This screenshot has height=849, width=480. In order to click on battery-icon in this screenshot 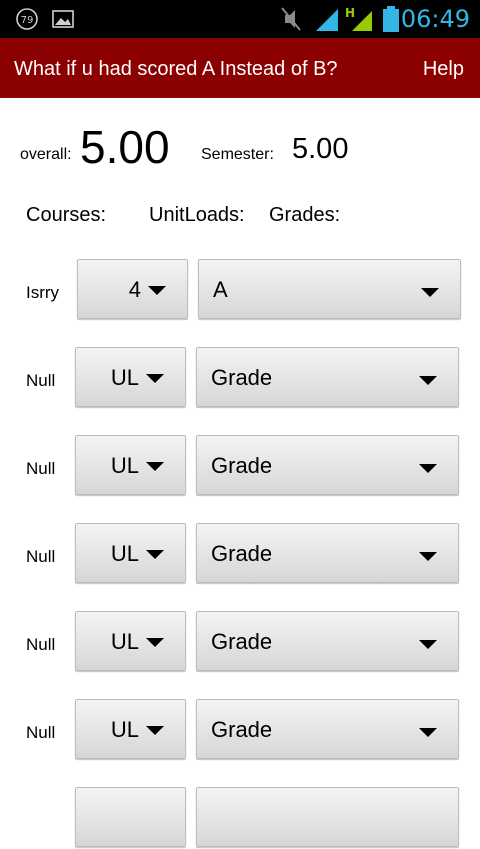, I will do `click(391, 19)`.